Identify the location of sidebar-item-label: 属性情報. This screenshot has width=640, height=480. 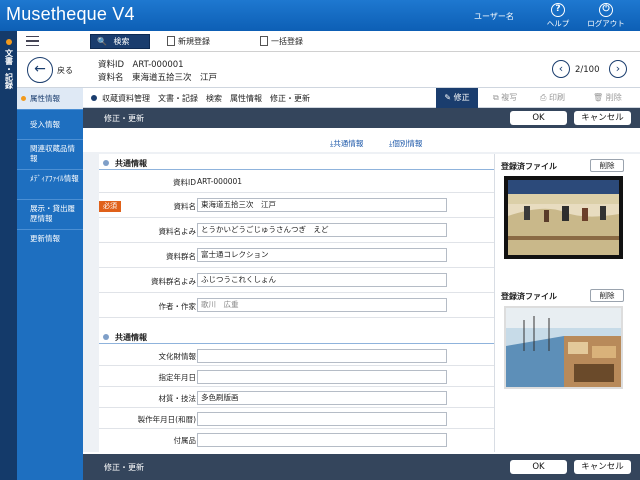
(45, 98).